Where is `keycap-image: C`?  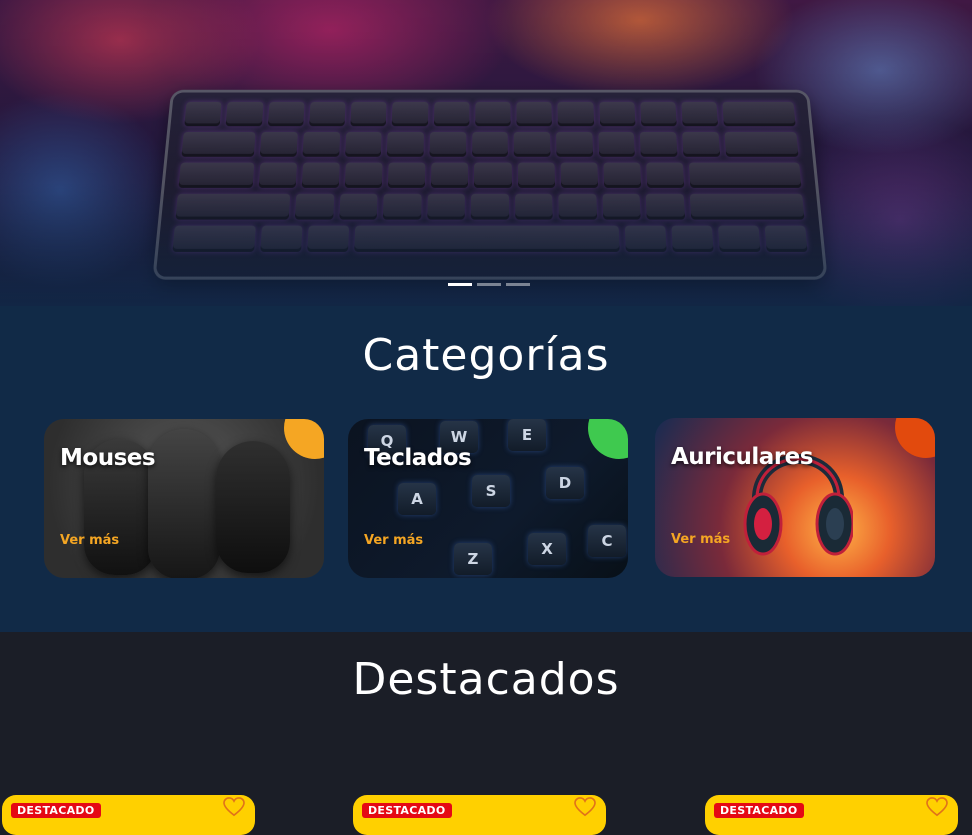 keycap-image: C is located at coordinates (607, 541).